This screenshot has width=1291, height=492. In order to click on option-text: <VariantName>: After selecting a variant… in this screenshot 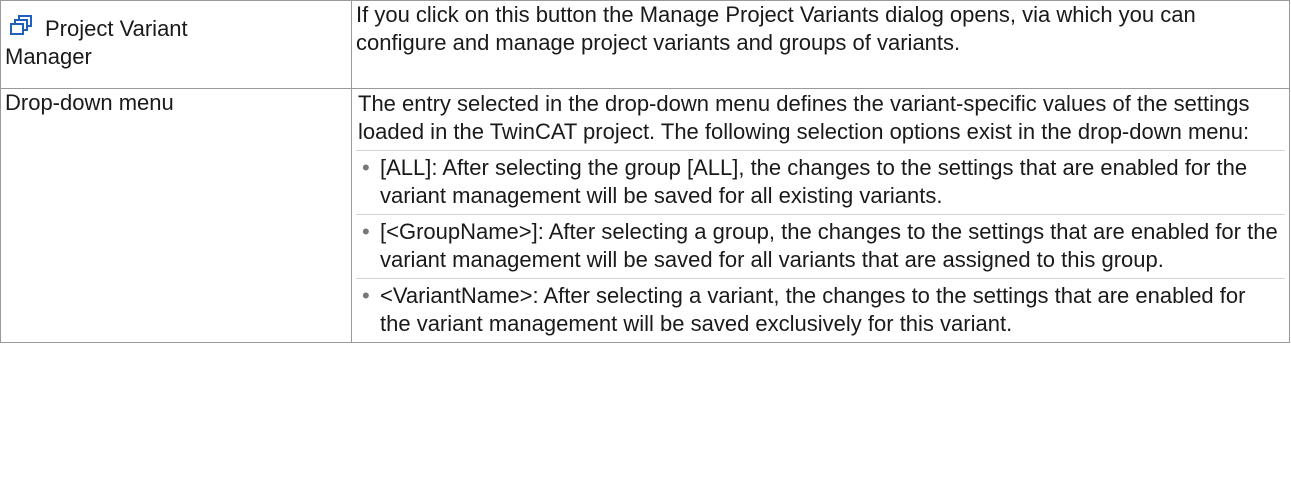, I will do `click(813, 309)`.